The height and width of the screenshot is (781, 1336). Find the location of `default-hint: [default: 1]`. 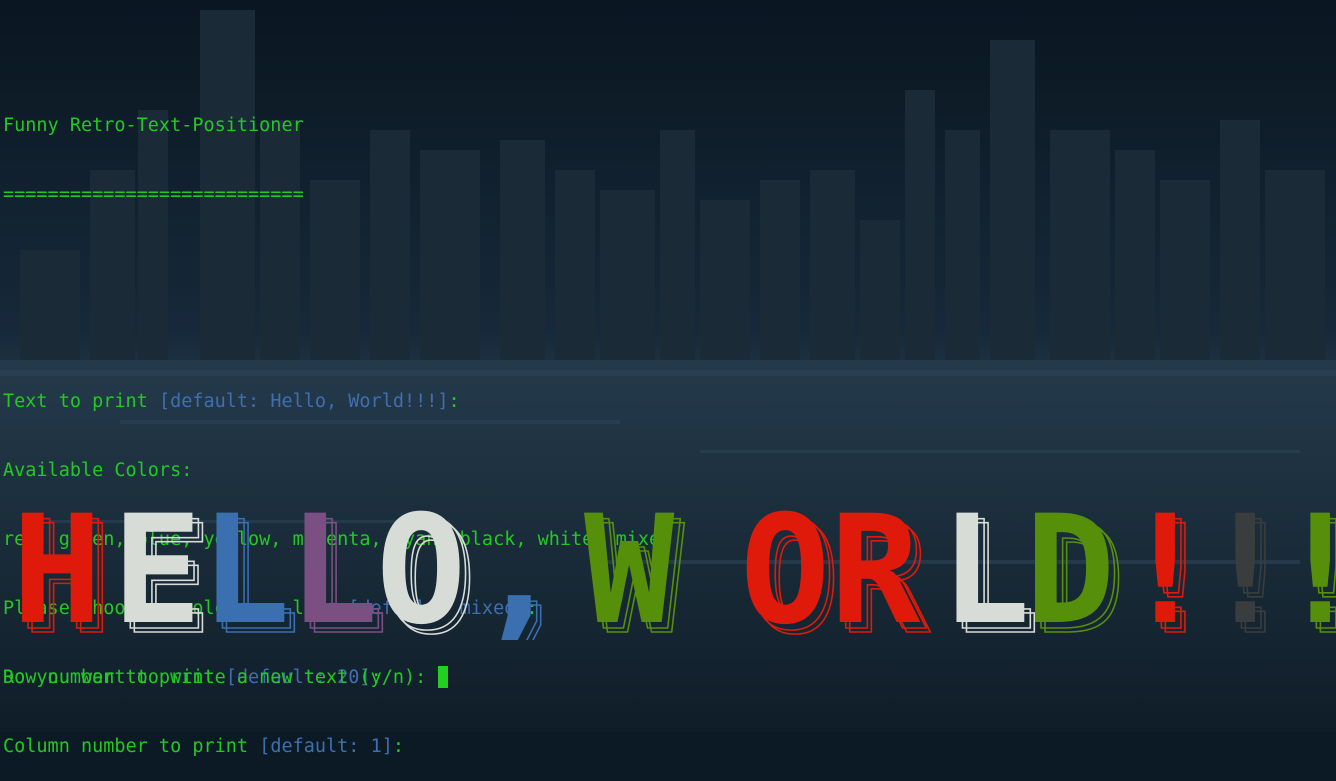

default-hint: [default: 1] is located at coordinates (326, 746).